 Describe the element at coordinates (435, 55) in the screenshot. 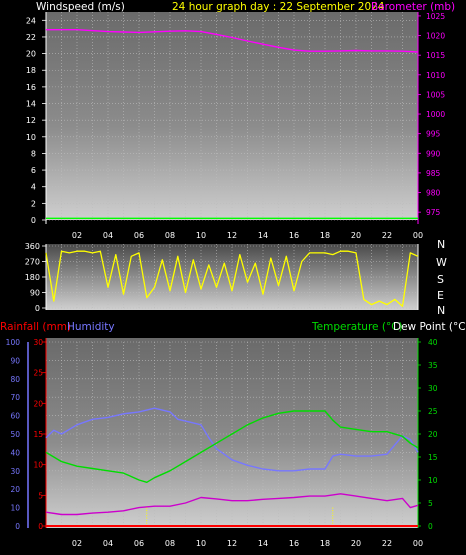

I see `y-tick-label-baro: 1015` at that location.